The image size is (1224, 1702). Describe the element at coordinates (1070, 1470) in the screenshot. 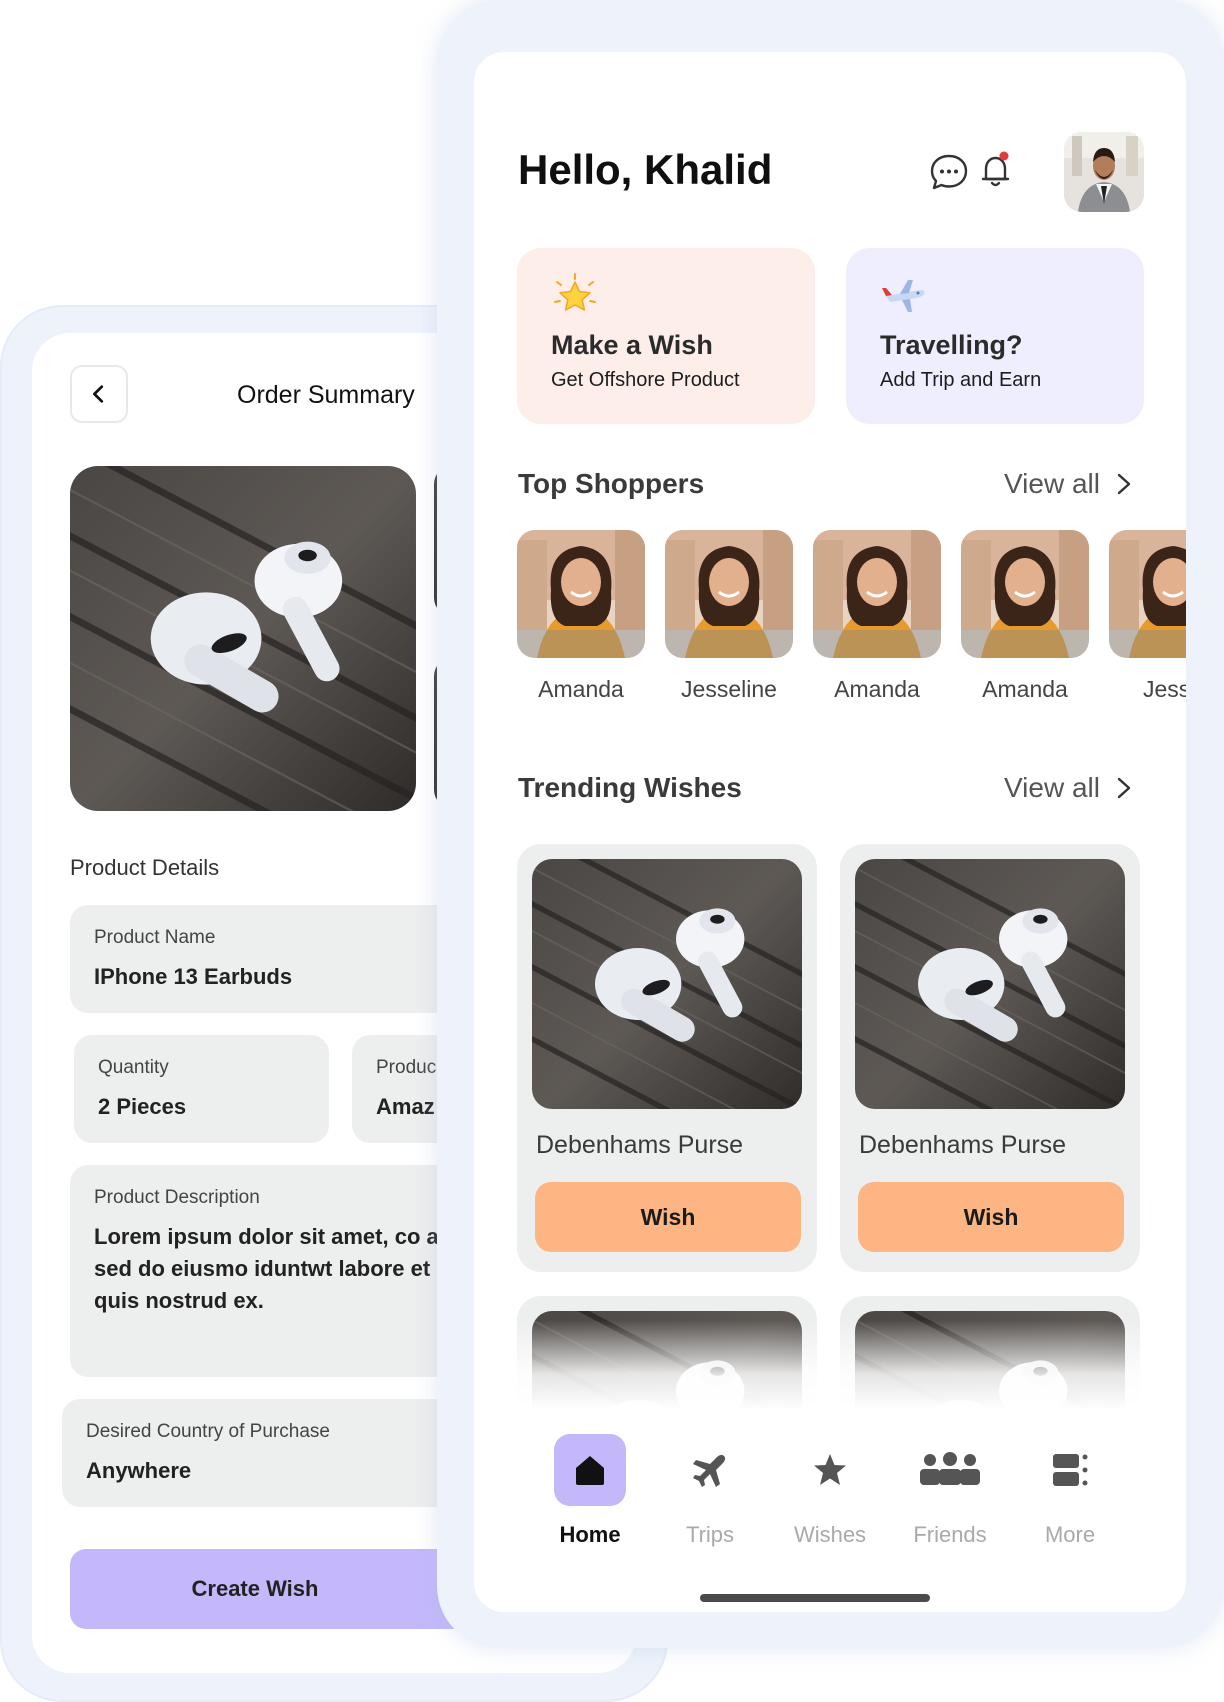

I see `more-icon` at that location.